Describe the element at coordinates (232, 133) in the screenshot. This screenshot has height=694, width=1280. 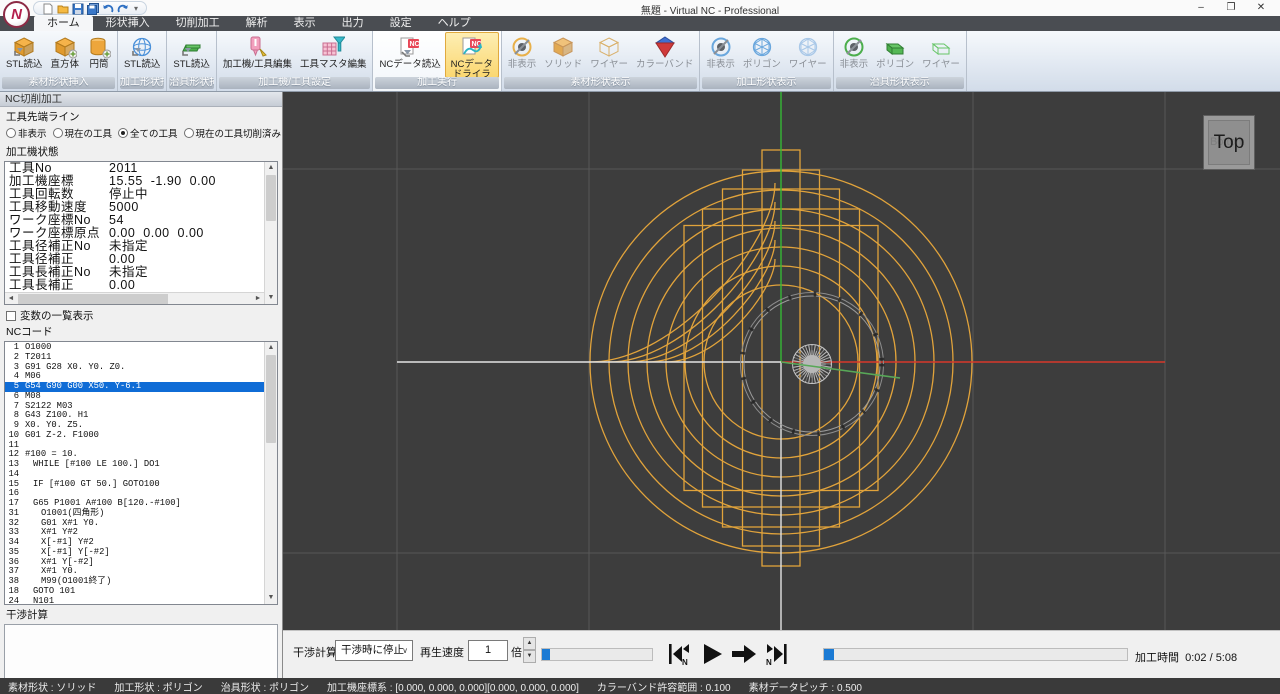
I see `radio-option-現在の工具切削済み: 現在の工具切削済み` at that location.